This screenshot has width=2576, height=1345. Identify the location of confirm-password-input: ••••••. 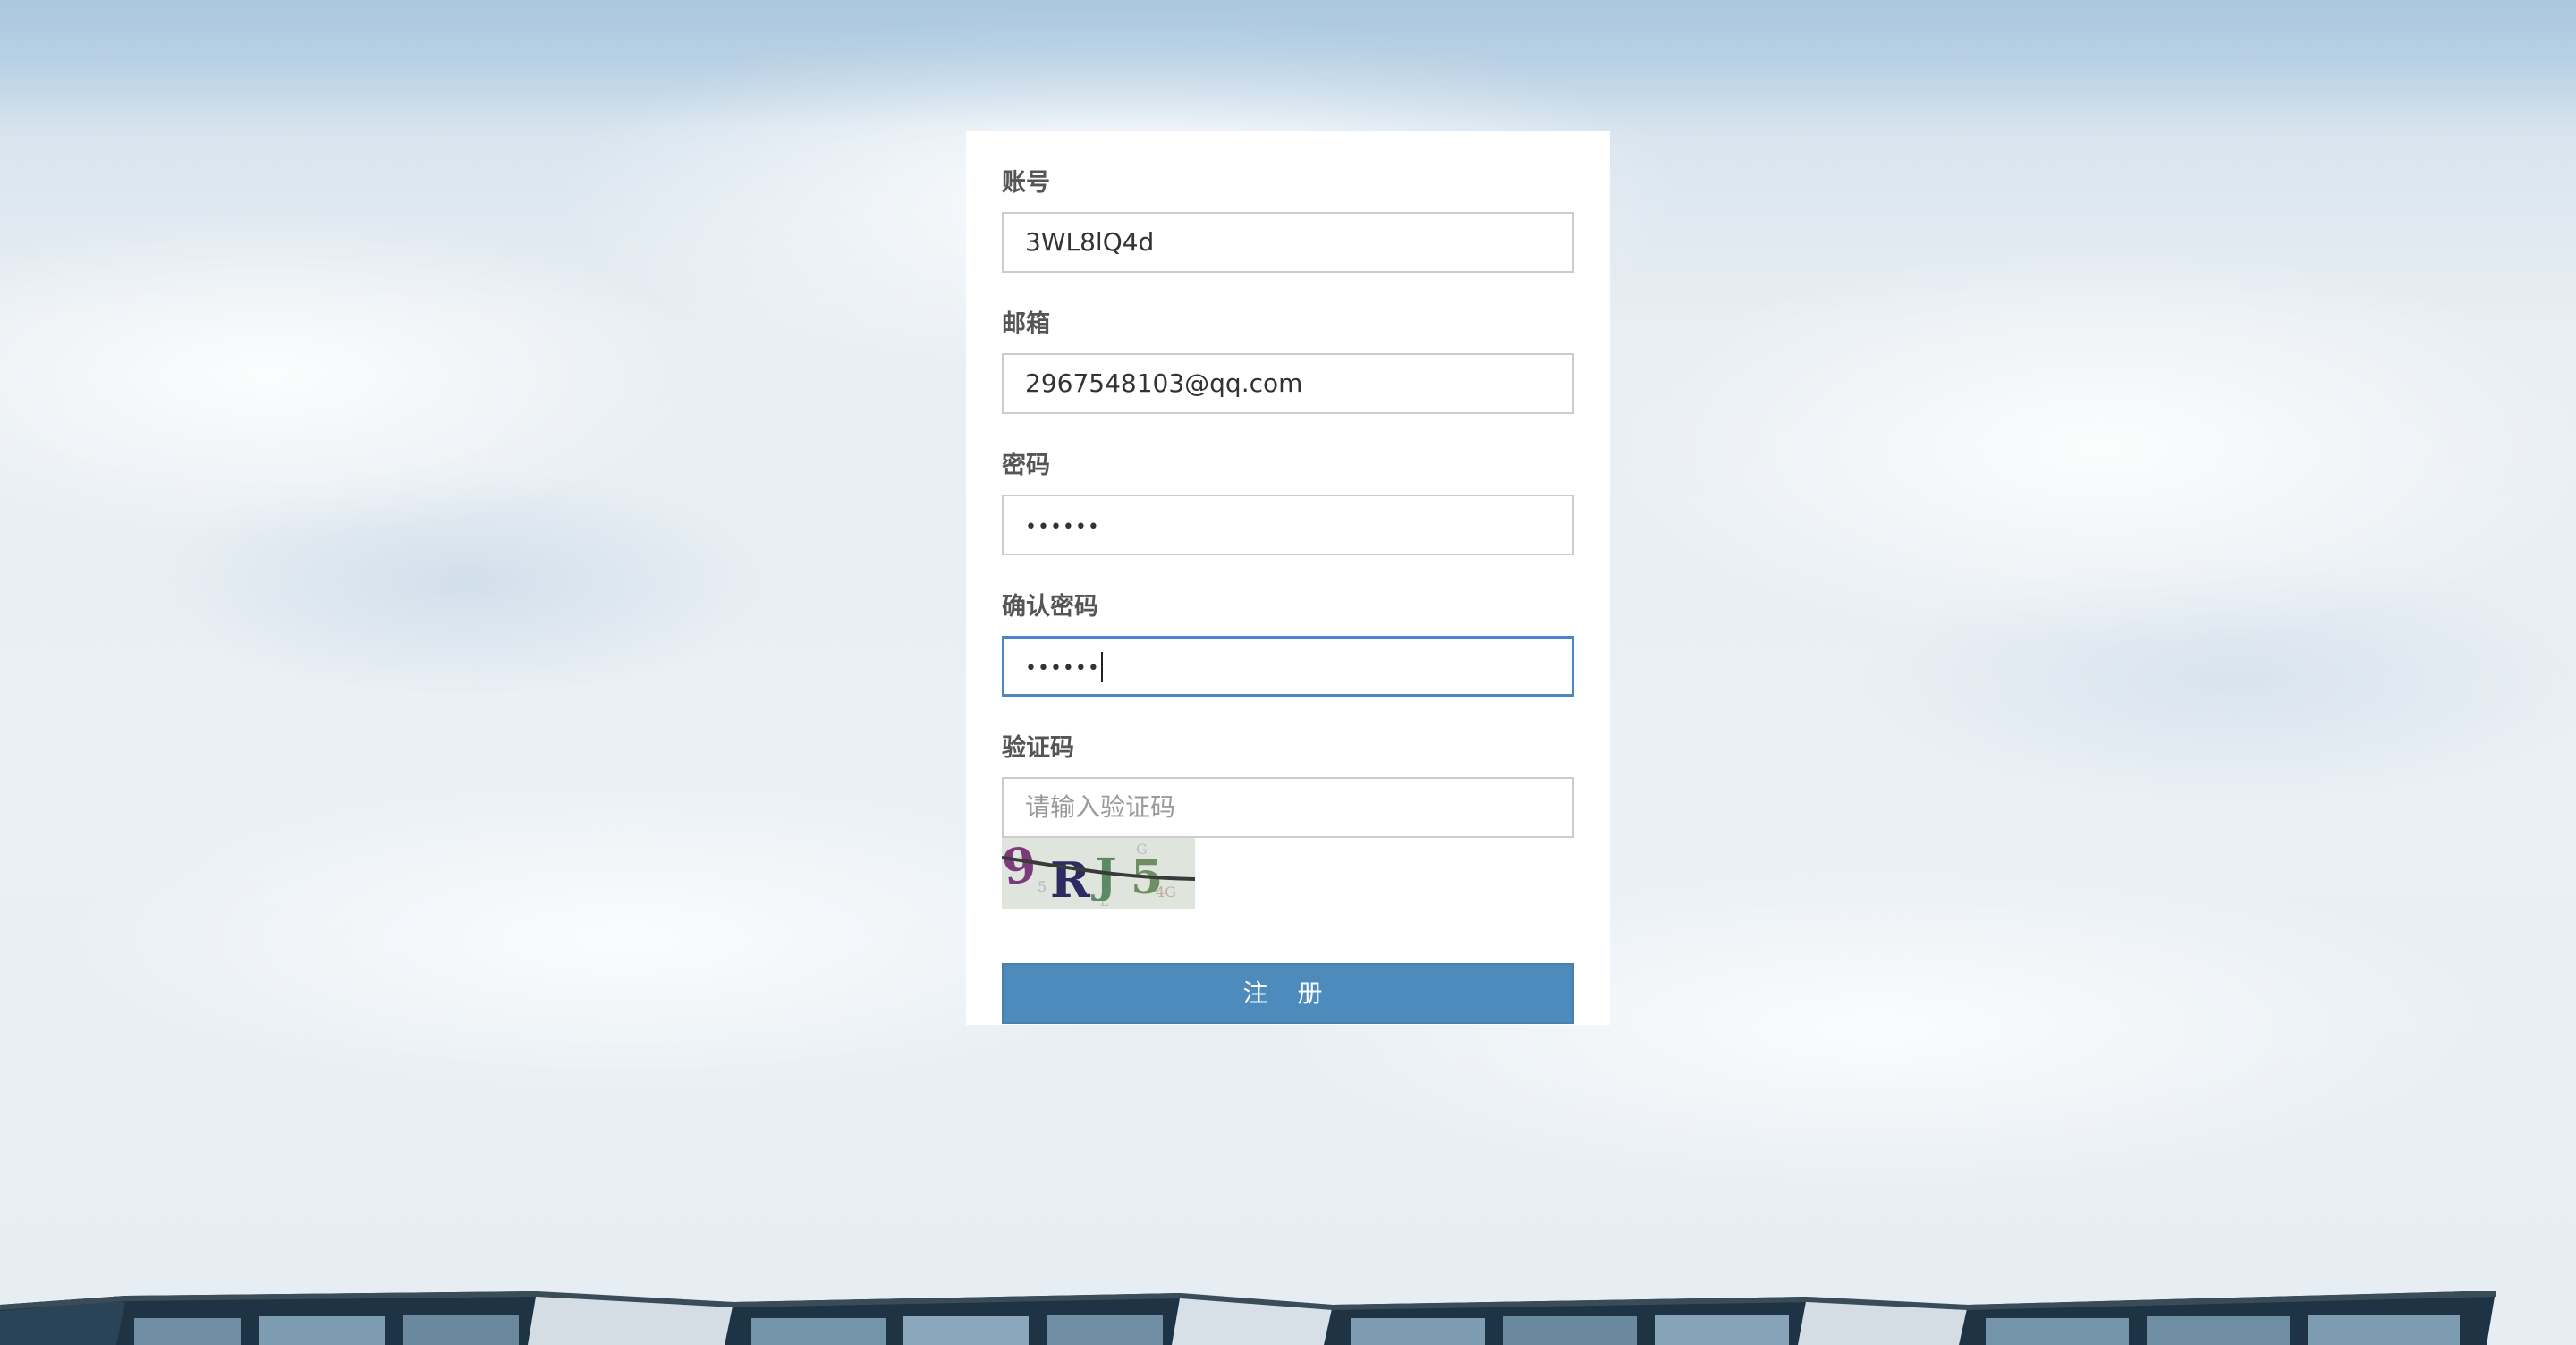
(1288, 666).